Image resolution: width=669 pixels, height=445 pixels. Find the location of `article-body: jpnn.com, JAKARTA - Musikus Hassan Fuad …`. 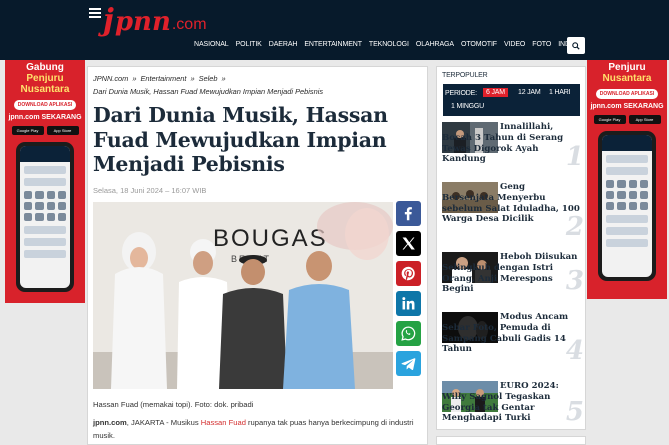

article-body: jpnn.com, JAKARTA - Musikus Hassan Fuad … is located at coordinates (258, 429).